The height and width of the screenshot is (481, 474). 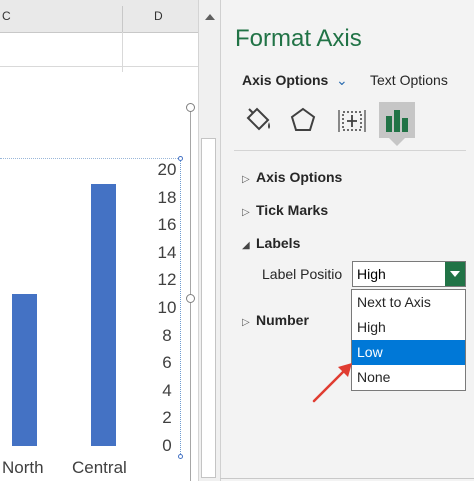 I want to click on label-position-value: High, so click(x=371, y=274).